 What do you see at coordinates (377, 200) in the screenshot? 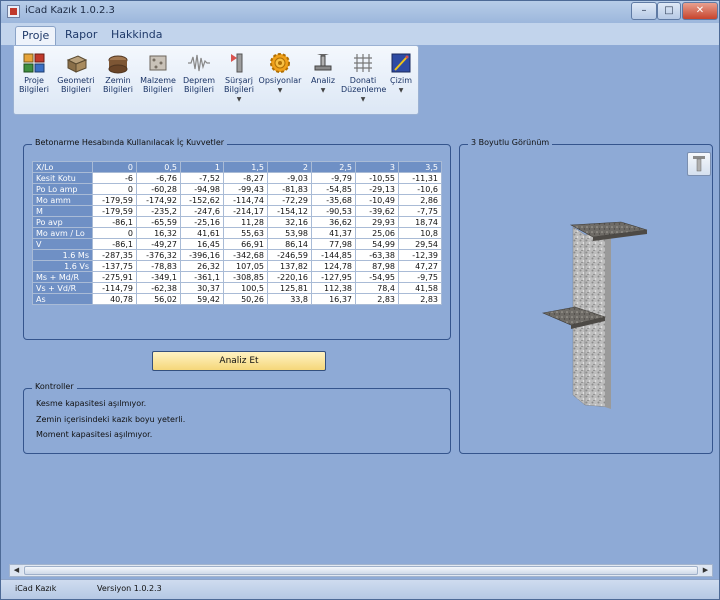
I see `table-cell: -10,49` at bounding box center [377, 200].